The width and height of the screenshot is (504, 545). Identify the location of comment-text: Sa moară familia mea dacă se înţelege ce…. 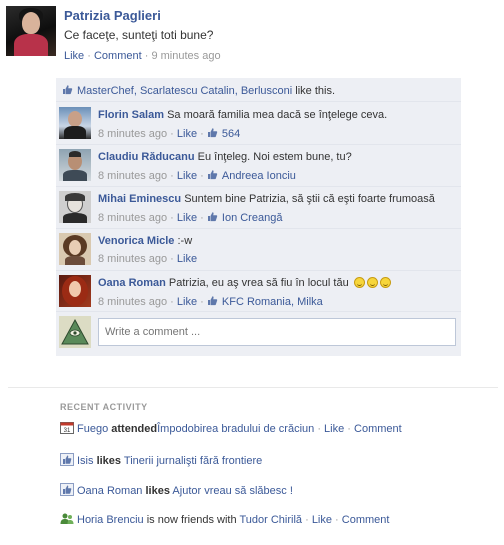
(277, 115).